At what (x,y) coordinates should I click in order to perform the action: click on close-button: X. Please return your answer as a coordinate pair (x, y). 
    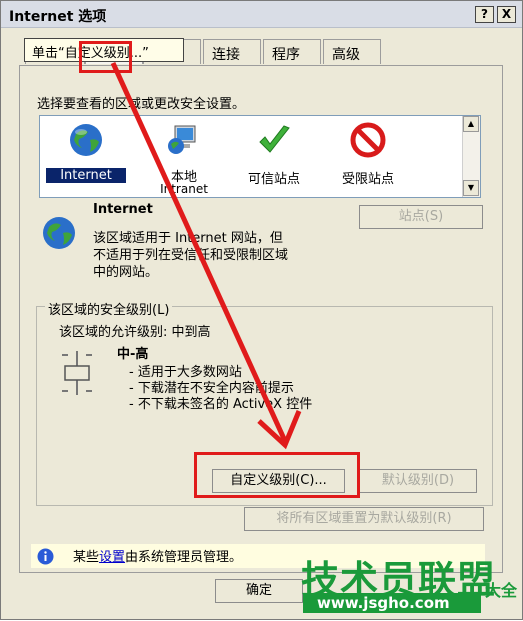
    Looking at the image, I should click on (506, 14).